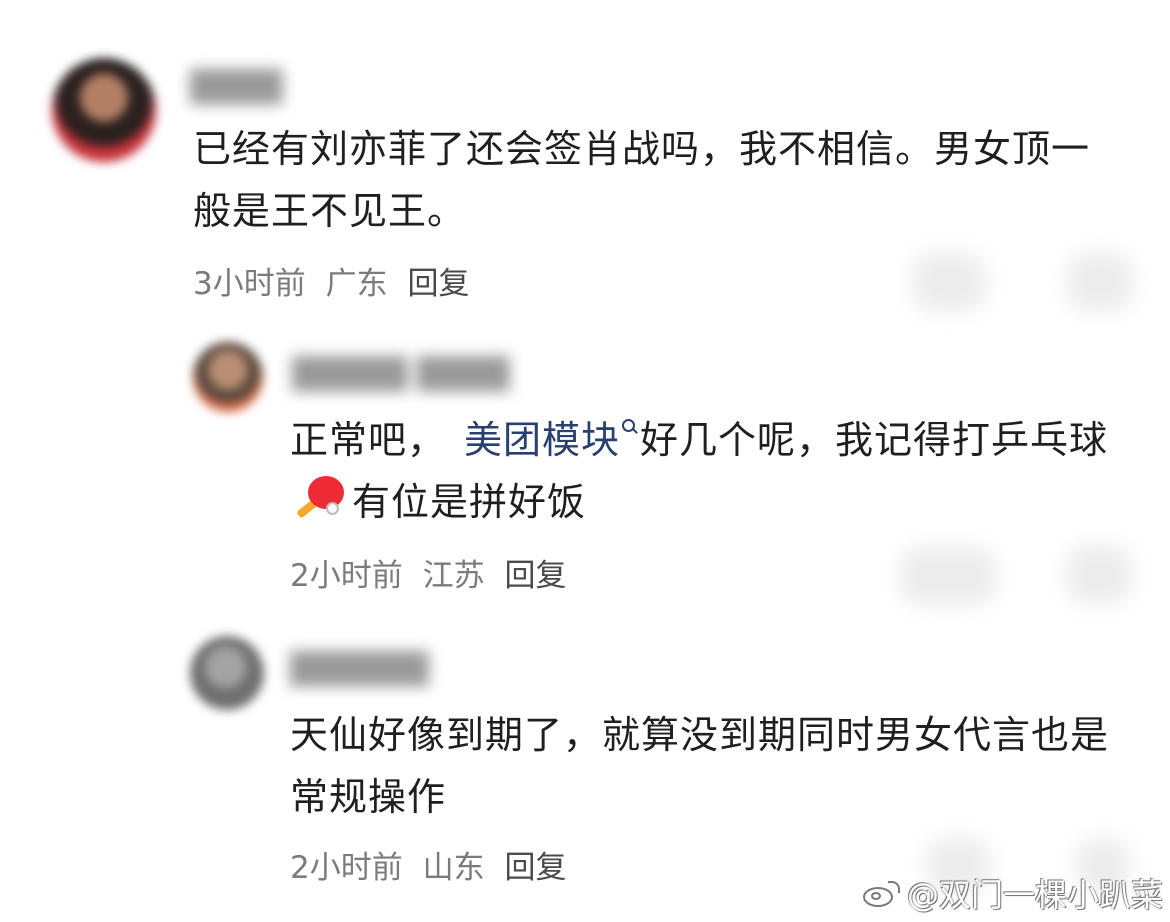 This screenshot has height=922, width=1170. Describe the element at coordinates (400, 374) in the screenshot. I see `reply-username: █████ ████` at that location.